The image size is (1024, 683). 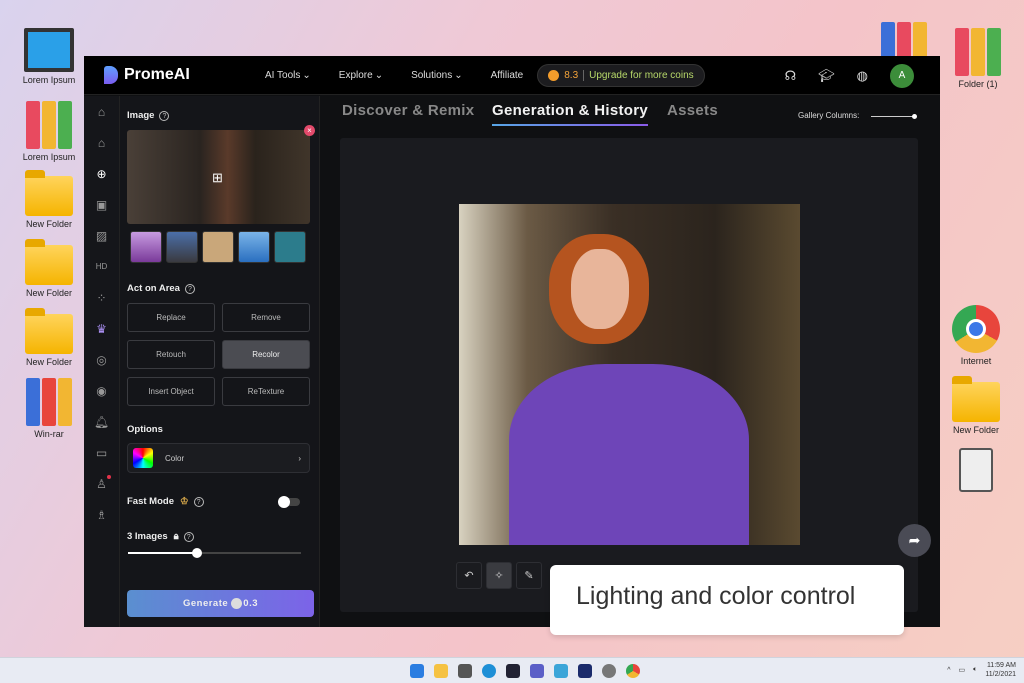 I want to click on generate-button: Generate 0.3, so click(x=220, y=603).